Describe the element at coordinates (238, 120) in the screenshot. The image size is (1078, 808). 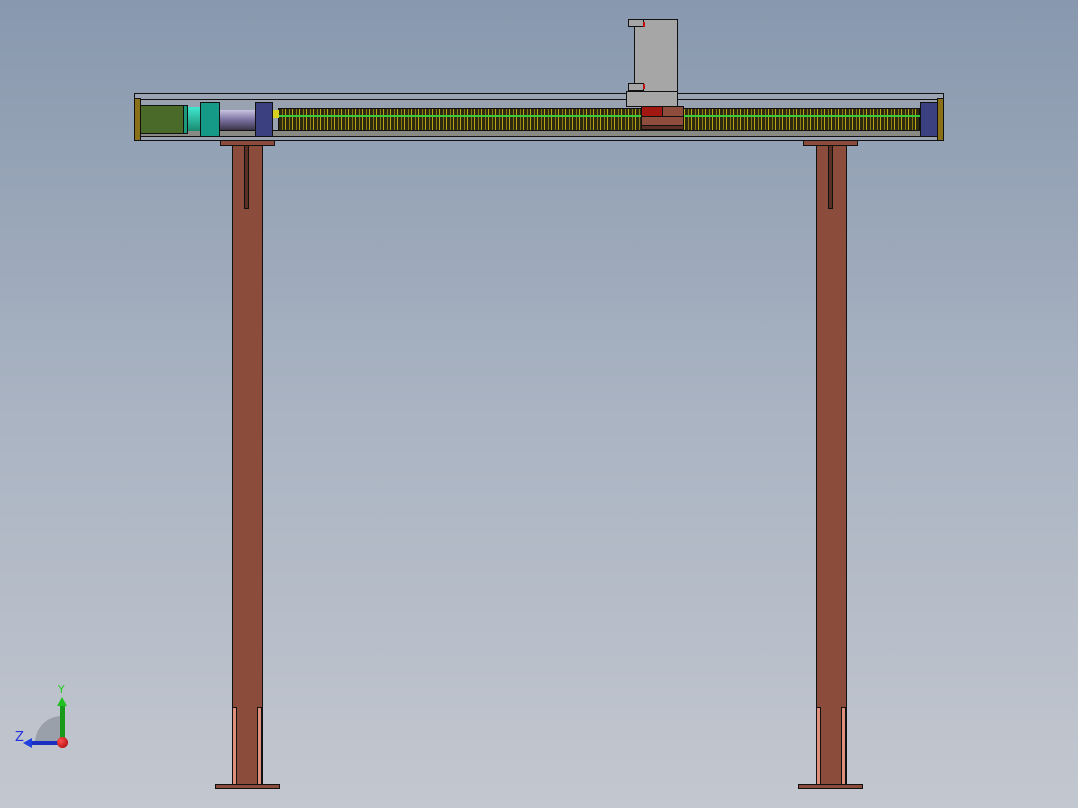
I see `shaft` at that location.